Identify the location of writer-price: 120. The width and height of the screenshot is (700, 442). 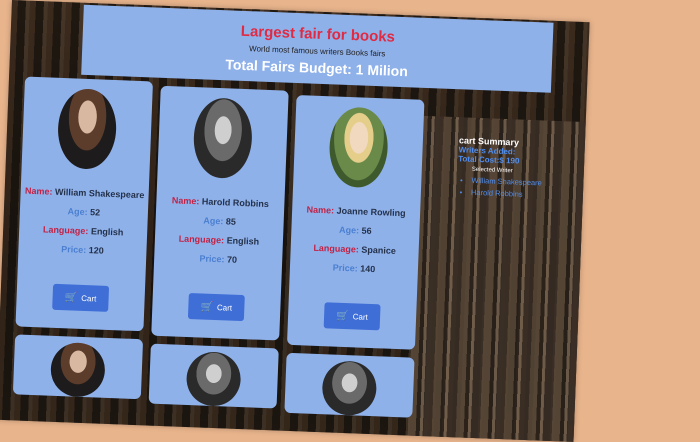
(96, 250).